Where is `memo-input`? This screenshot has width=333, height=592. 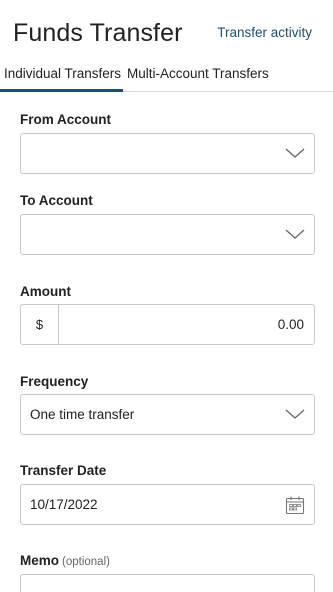 memo-input is located at coordinates (167, 583).